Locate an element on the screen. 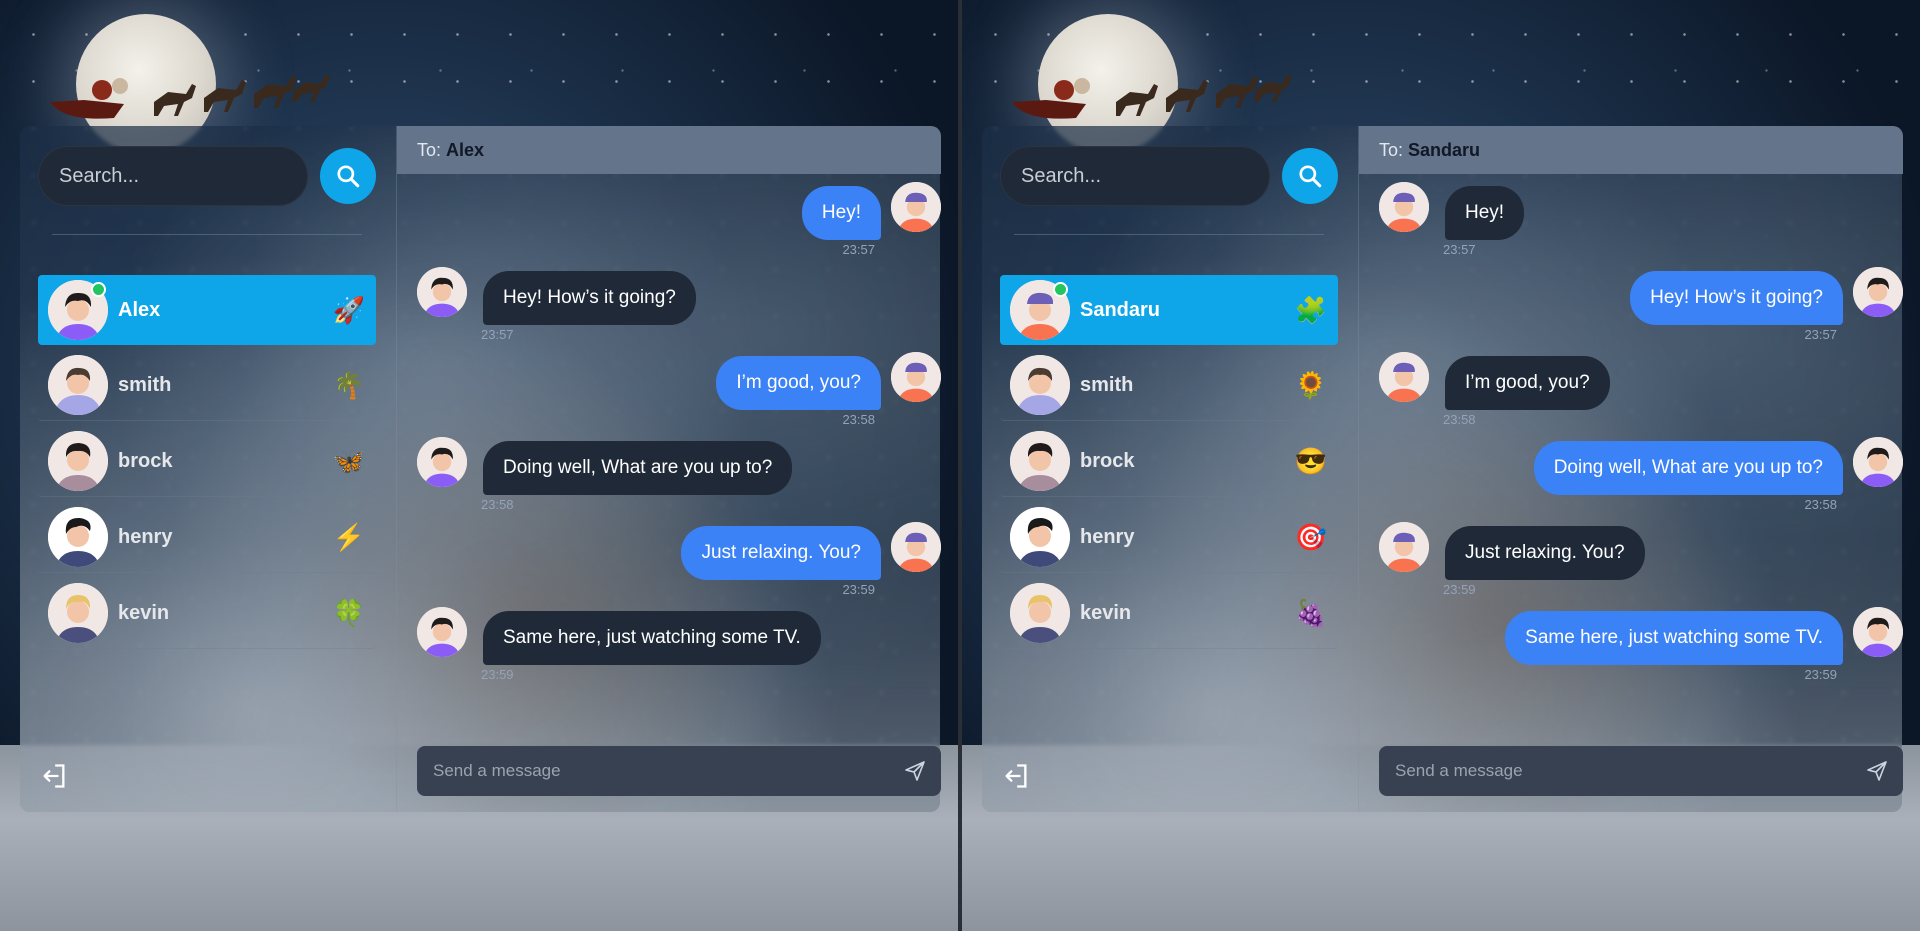  sunflower-icon: 🌻 is located at coordinates (1311, 384).